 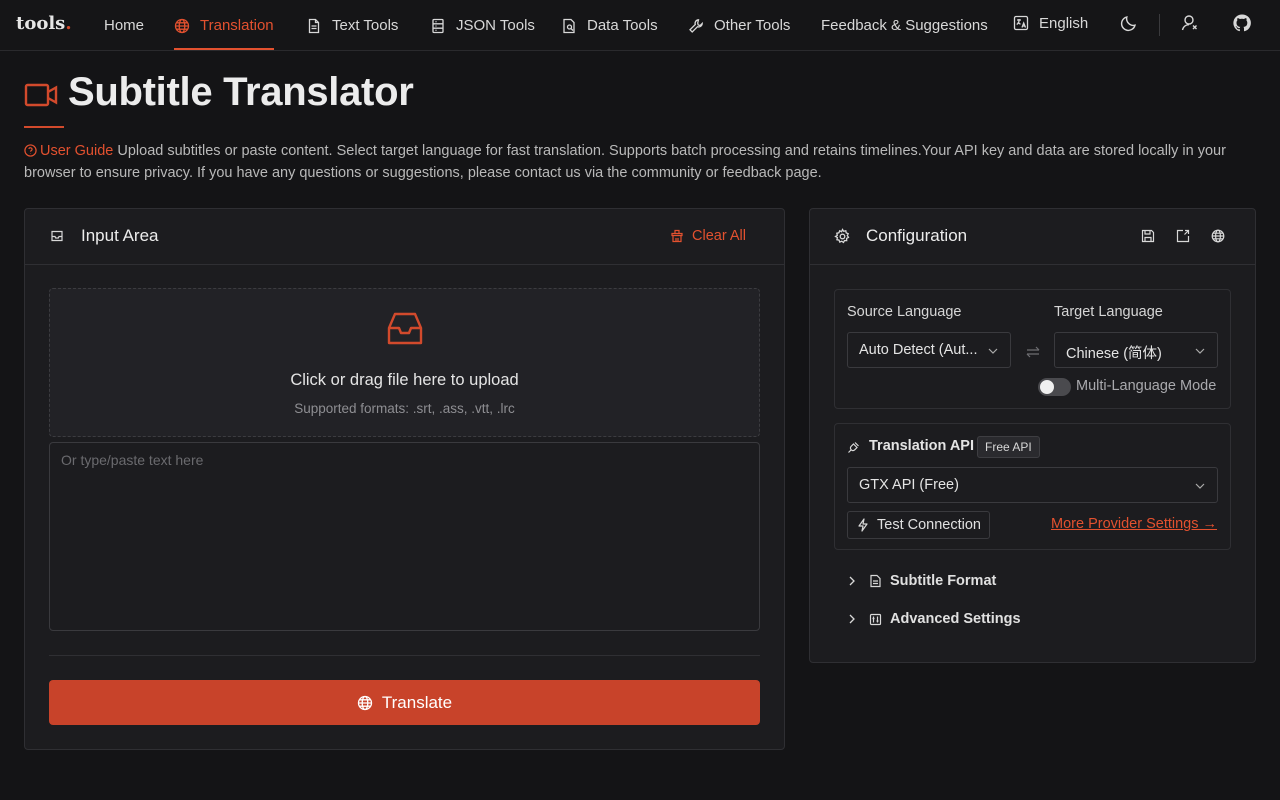 I want to click on translate-label: Translate, so click(x=417, y=702).